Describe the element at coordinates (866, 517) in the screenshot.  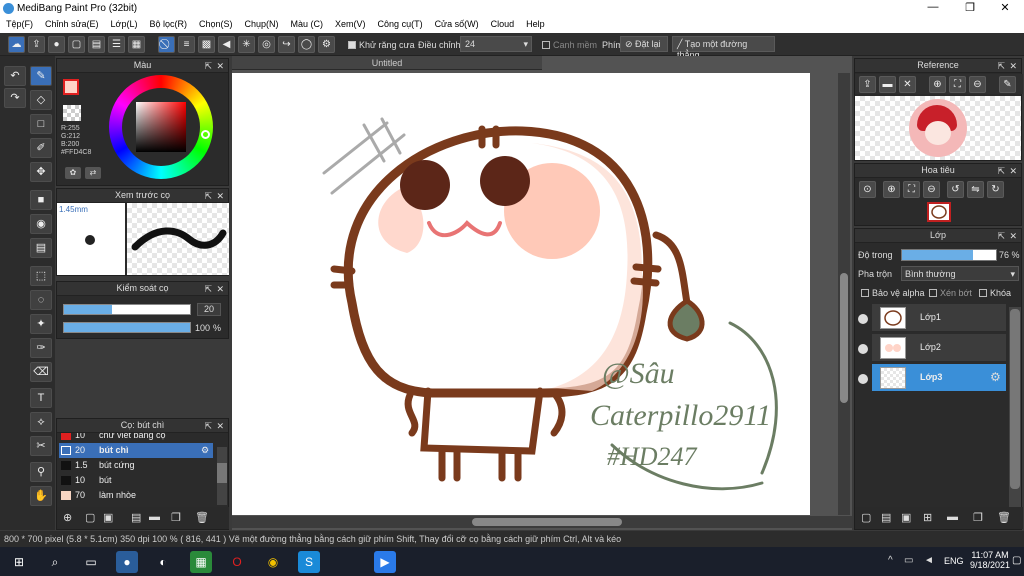
I see `new-layer-icon: ▢` at that location.